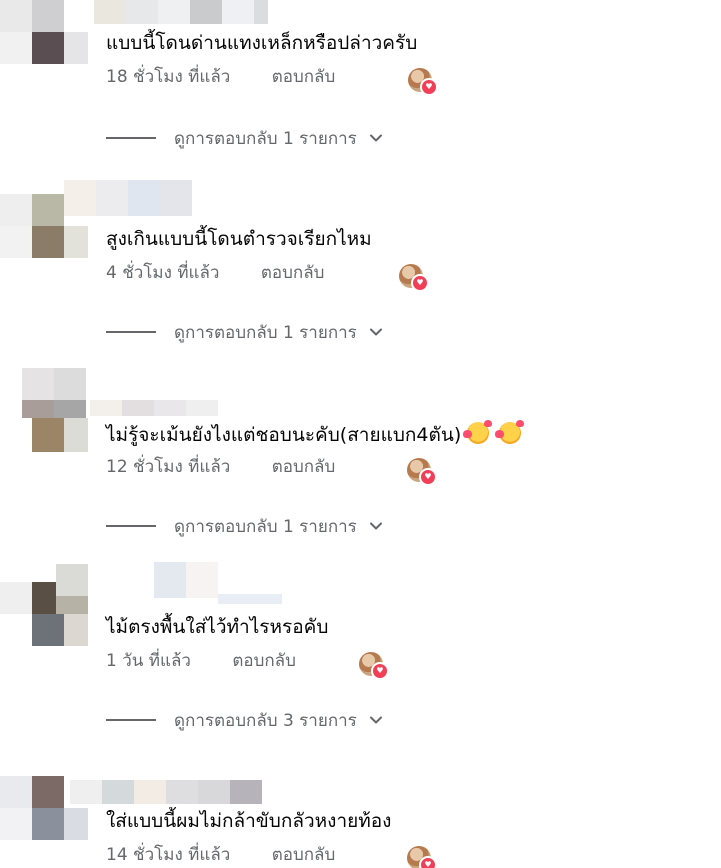 This screenshot has height=868, width=721. I want to click on comment-meta: 12 ชั่วโมง ที่แล้ว ตอบกลับ, so click(220, 467).